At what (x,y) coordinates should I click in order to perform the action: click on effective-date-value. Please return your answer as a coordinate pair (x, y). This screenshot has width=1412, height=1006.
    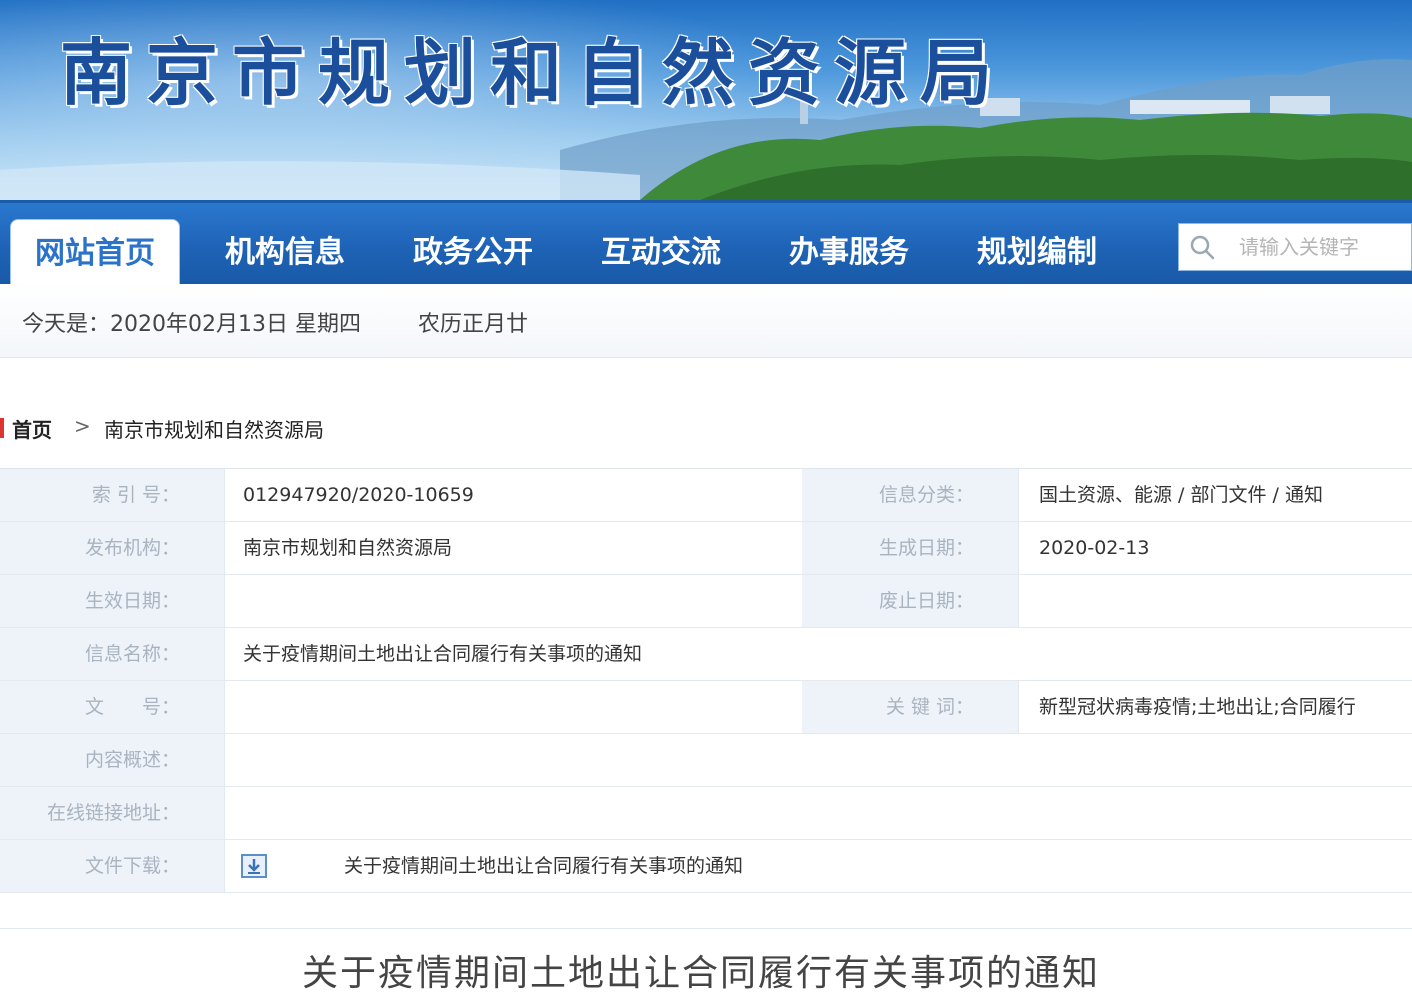
    Looking at the image, I should click on (513, 601).